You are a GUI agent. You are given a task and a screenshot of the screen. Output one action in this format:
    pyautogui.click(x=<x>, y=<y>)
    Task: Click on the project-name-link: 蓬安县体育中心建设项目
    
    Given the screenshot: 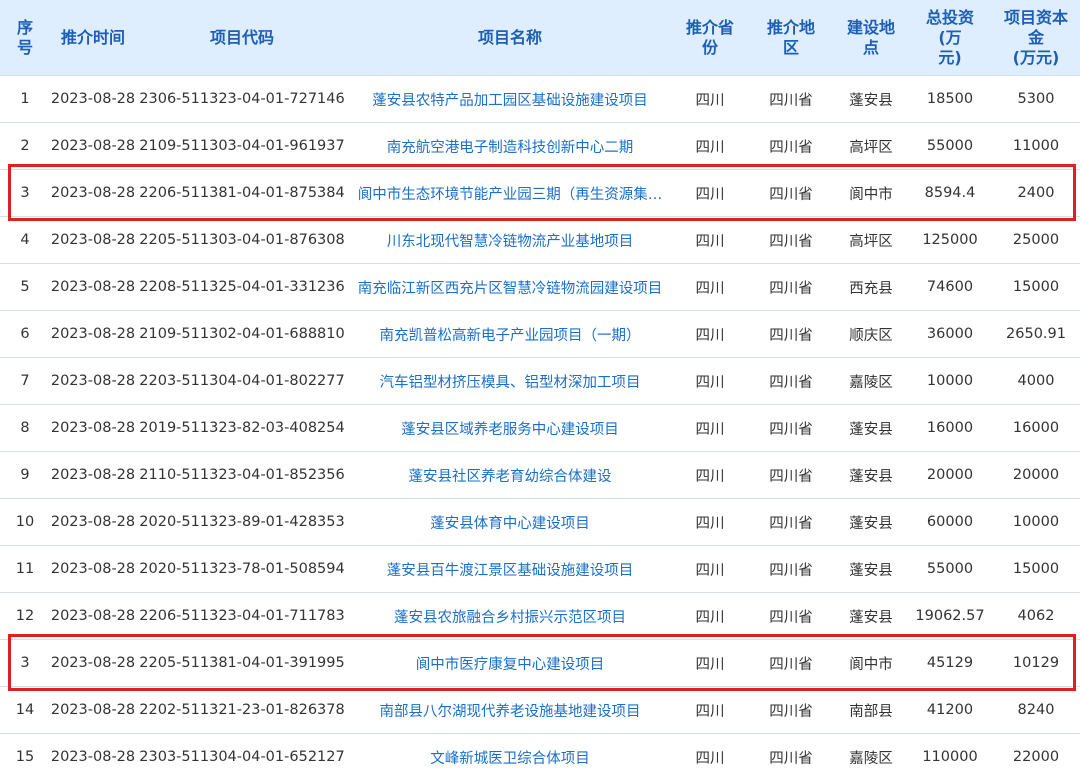 What is the action you would take?
    pyautogui.click(x=510, y=524)
    